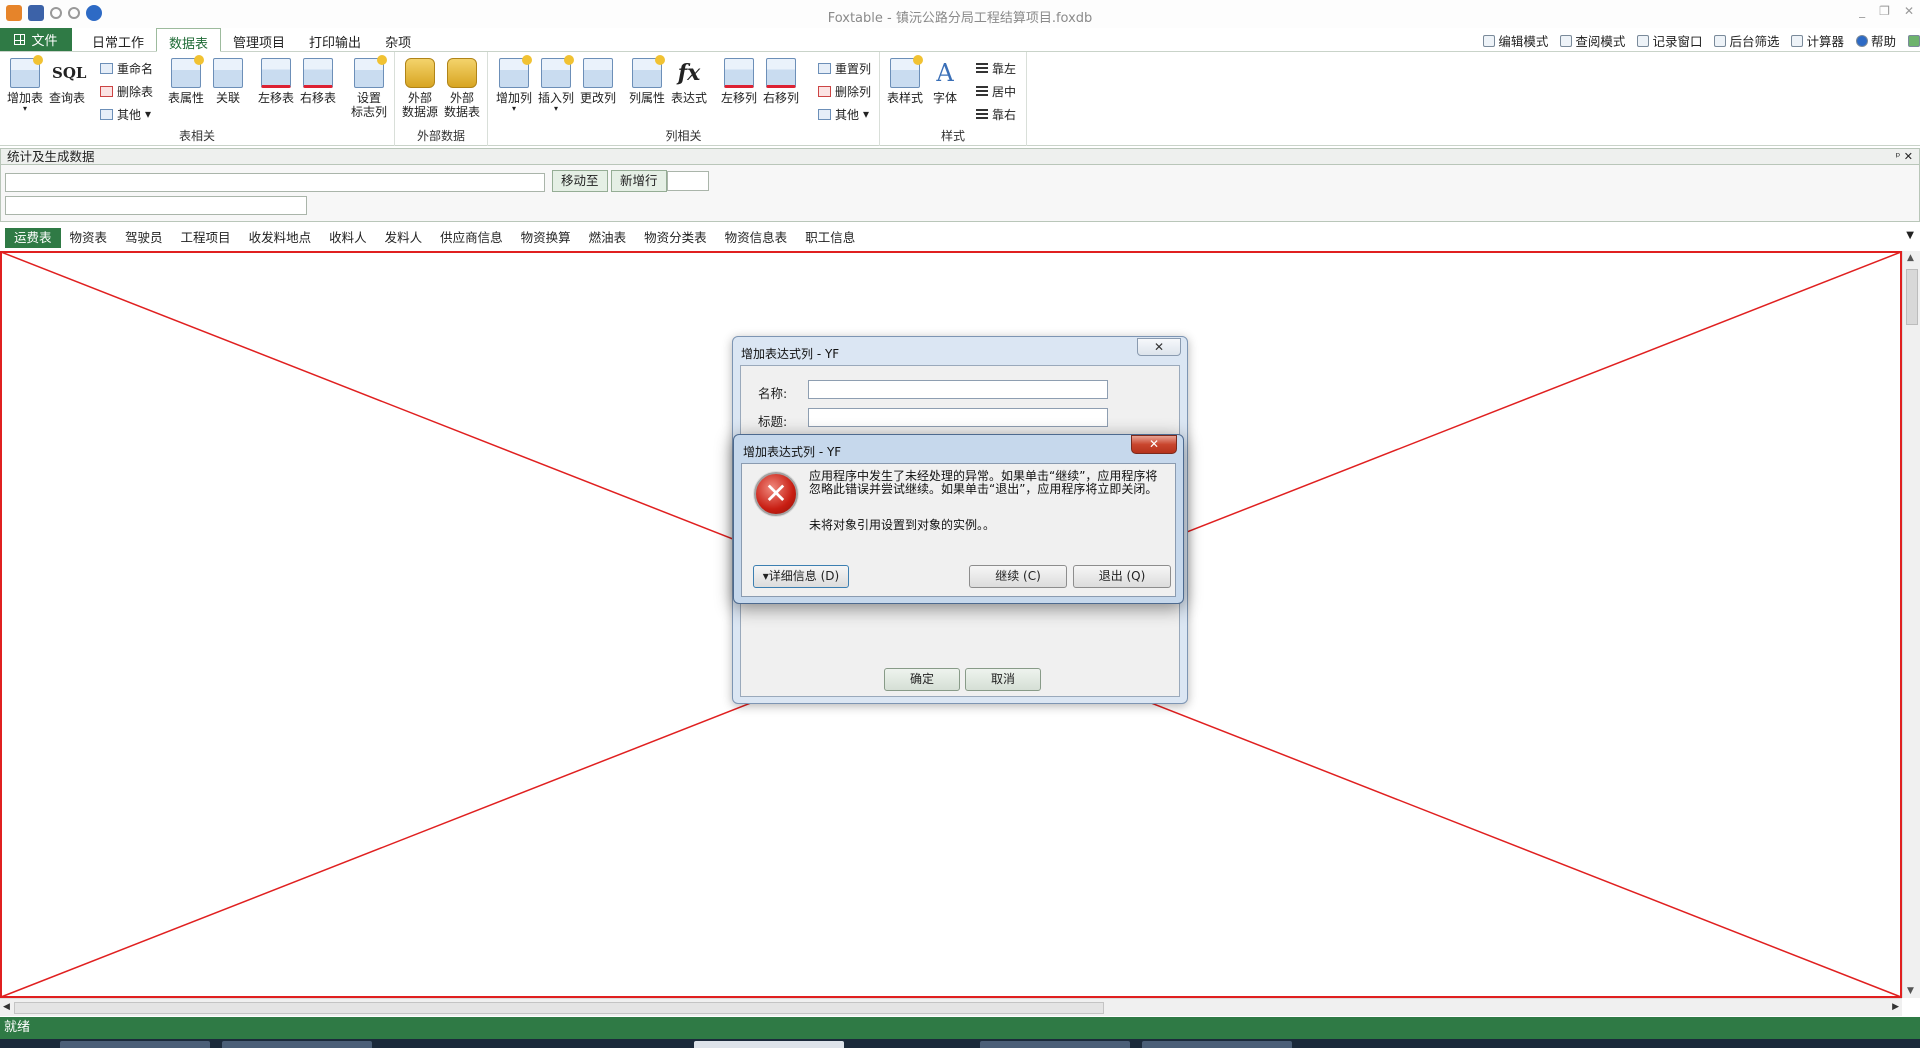  I want to click on table-style-button: 表样式, so click(905, 80).